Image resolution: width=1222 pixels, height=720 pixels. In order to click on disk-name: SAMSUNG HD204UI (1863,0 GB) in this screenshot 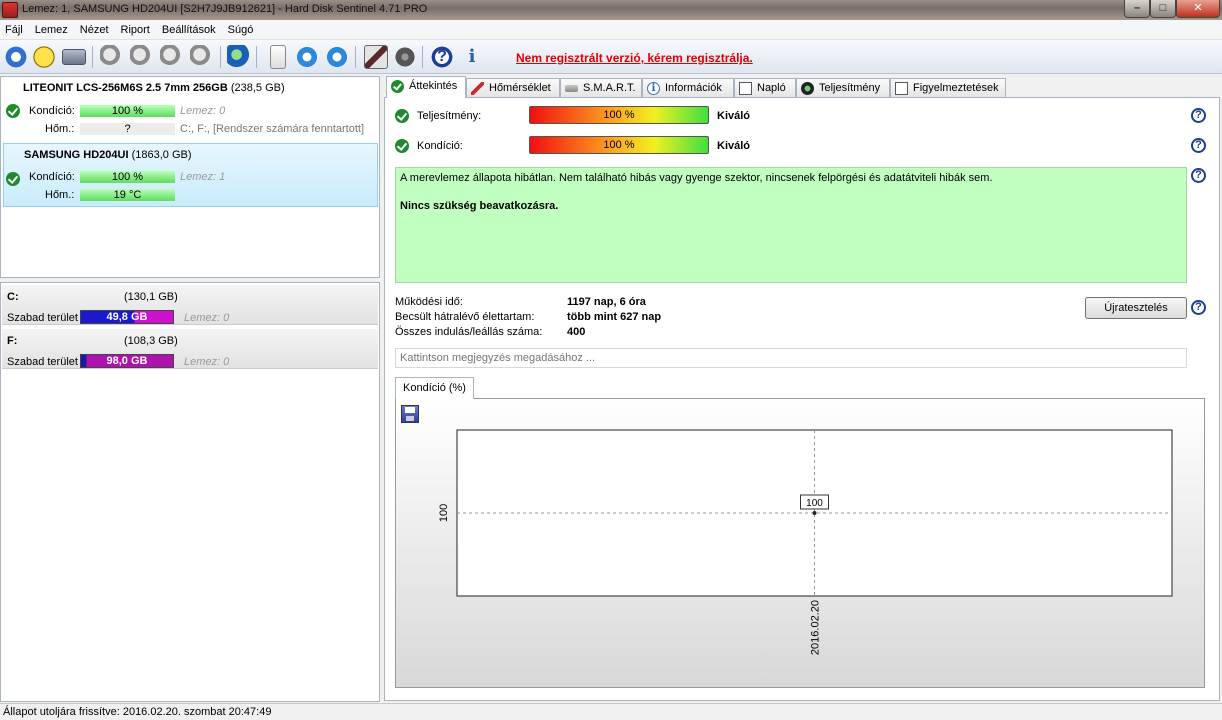, I will do `click(108, 155)`.